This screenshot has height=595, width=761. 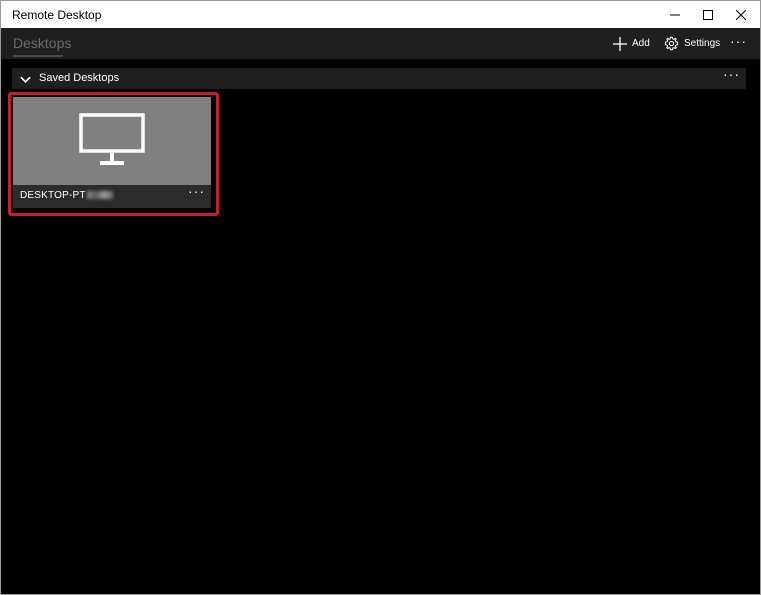 I want to click on desktop-tile: DESKTOP-PT ···, so click(x=112, y=152).